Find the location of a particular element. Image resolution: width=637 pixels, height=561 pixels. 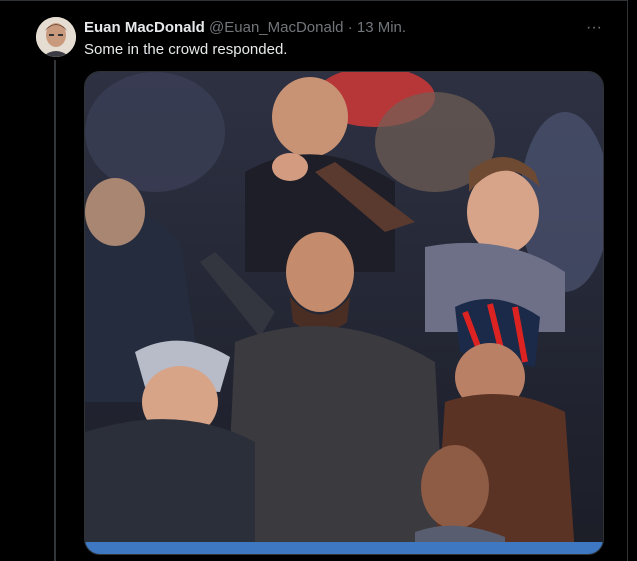

author-name: Euan MacDonald is located at coordinates (144, 27).